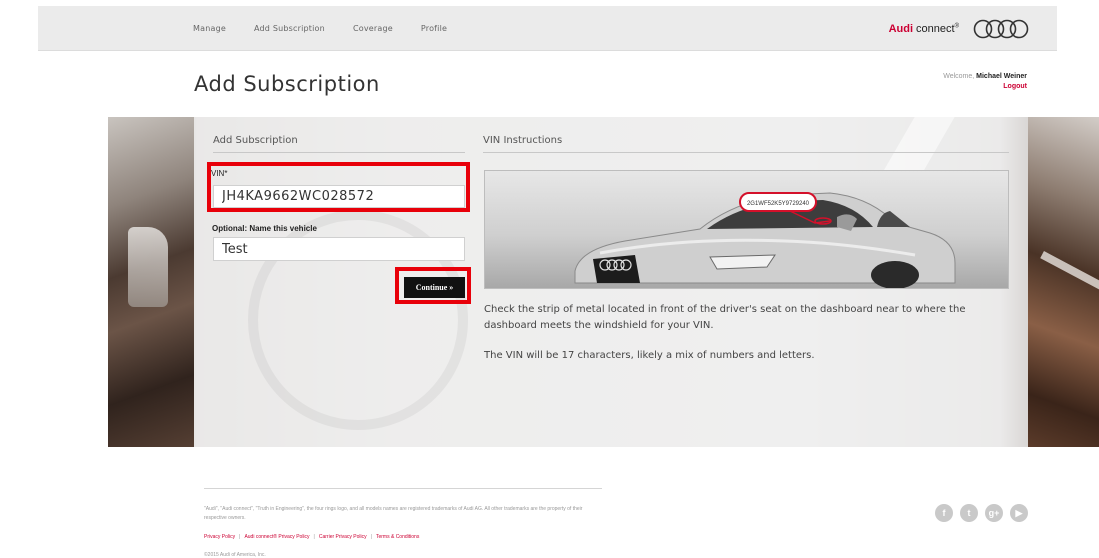 The width and height of the screenshot is (1099, 558). What do you see at coordinates (1001, 76) in the screenshot?
I see `user-name: Michael Weiner` at bounding box center [1001, 76].